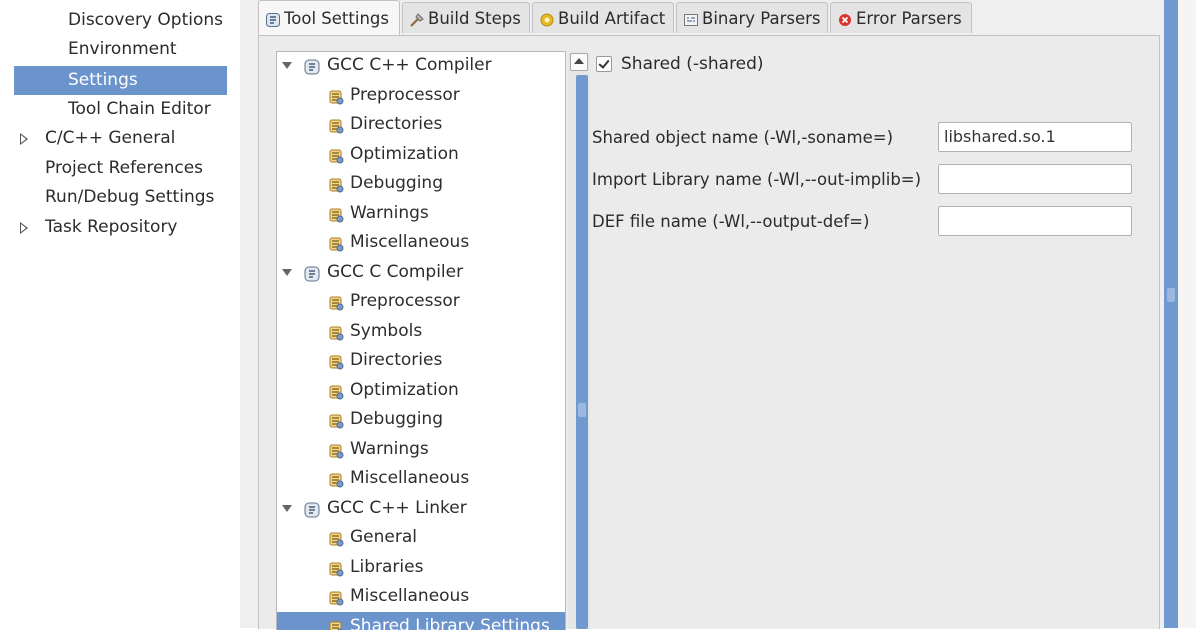 The image size is (1196, 630). Describe the element at coordinates (909, 18) in the screenshot. I see `tab-label: Error Parsers` at that location.